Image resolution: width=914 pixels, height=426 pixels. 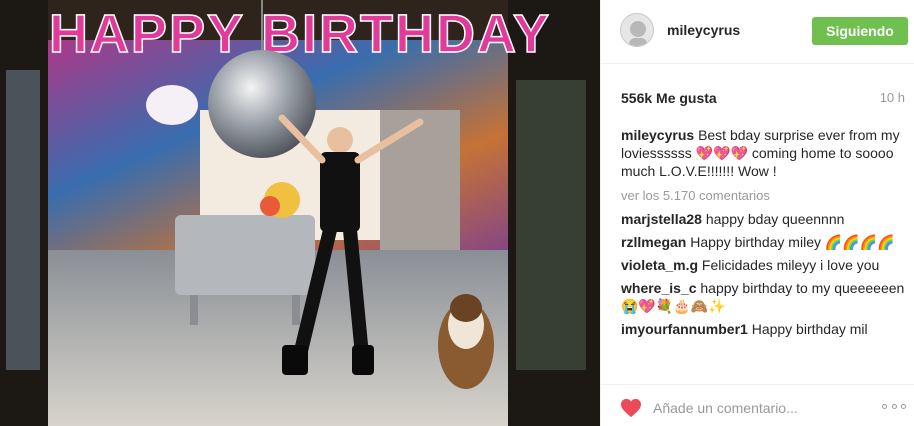 What do you see at coordinates (669, 98) in the screenshot?
I see `likes-count: 556k Me gusta` at bounding box center [669, 98].